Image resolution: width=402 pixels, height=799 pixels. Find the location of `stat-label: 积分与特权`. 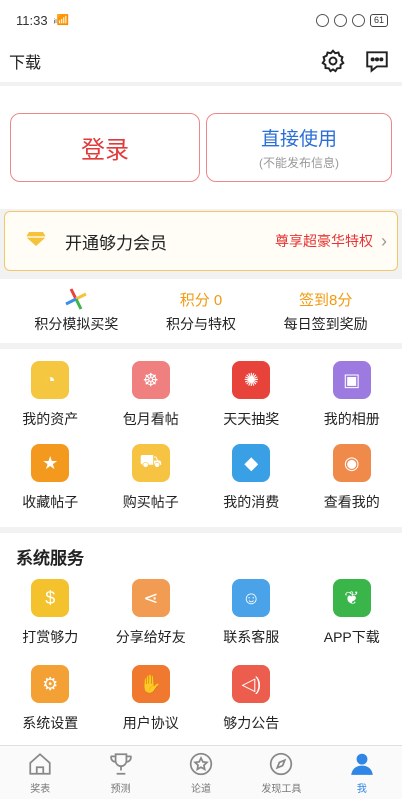

stat-label: 积分与特权 is located at coordinates (201, 323).